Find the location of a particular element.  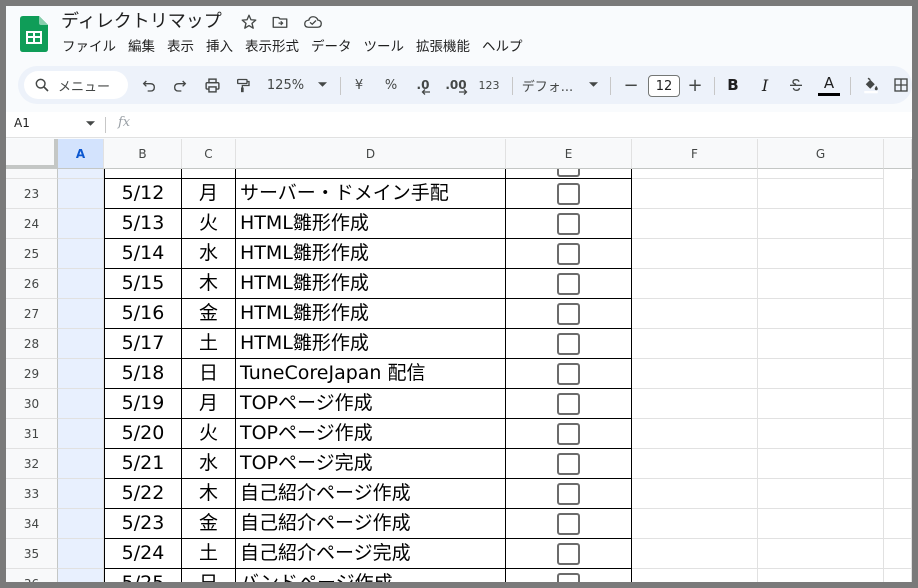

cell-date: 5/17 is located at coordinates (143, 344).